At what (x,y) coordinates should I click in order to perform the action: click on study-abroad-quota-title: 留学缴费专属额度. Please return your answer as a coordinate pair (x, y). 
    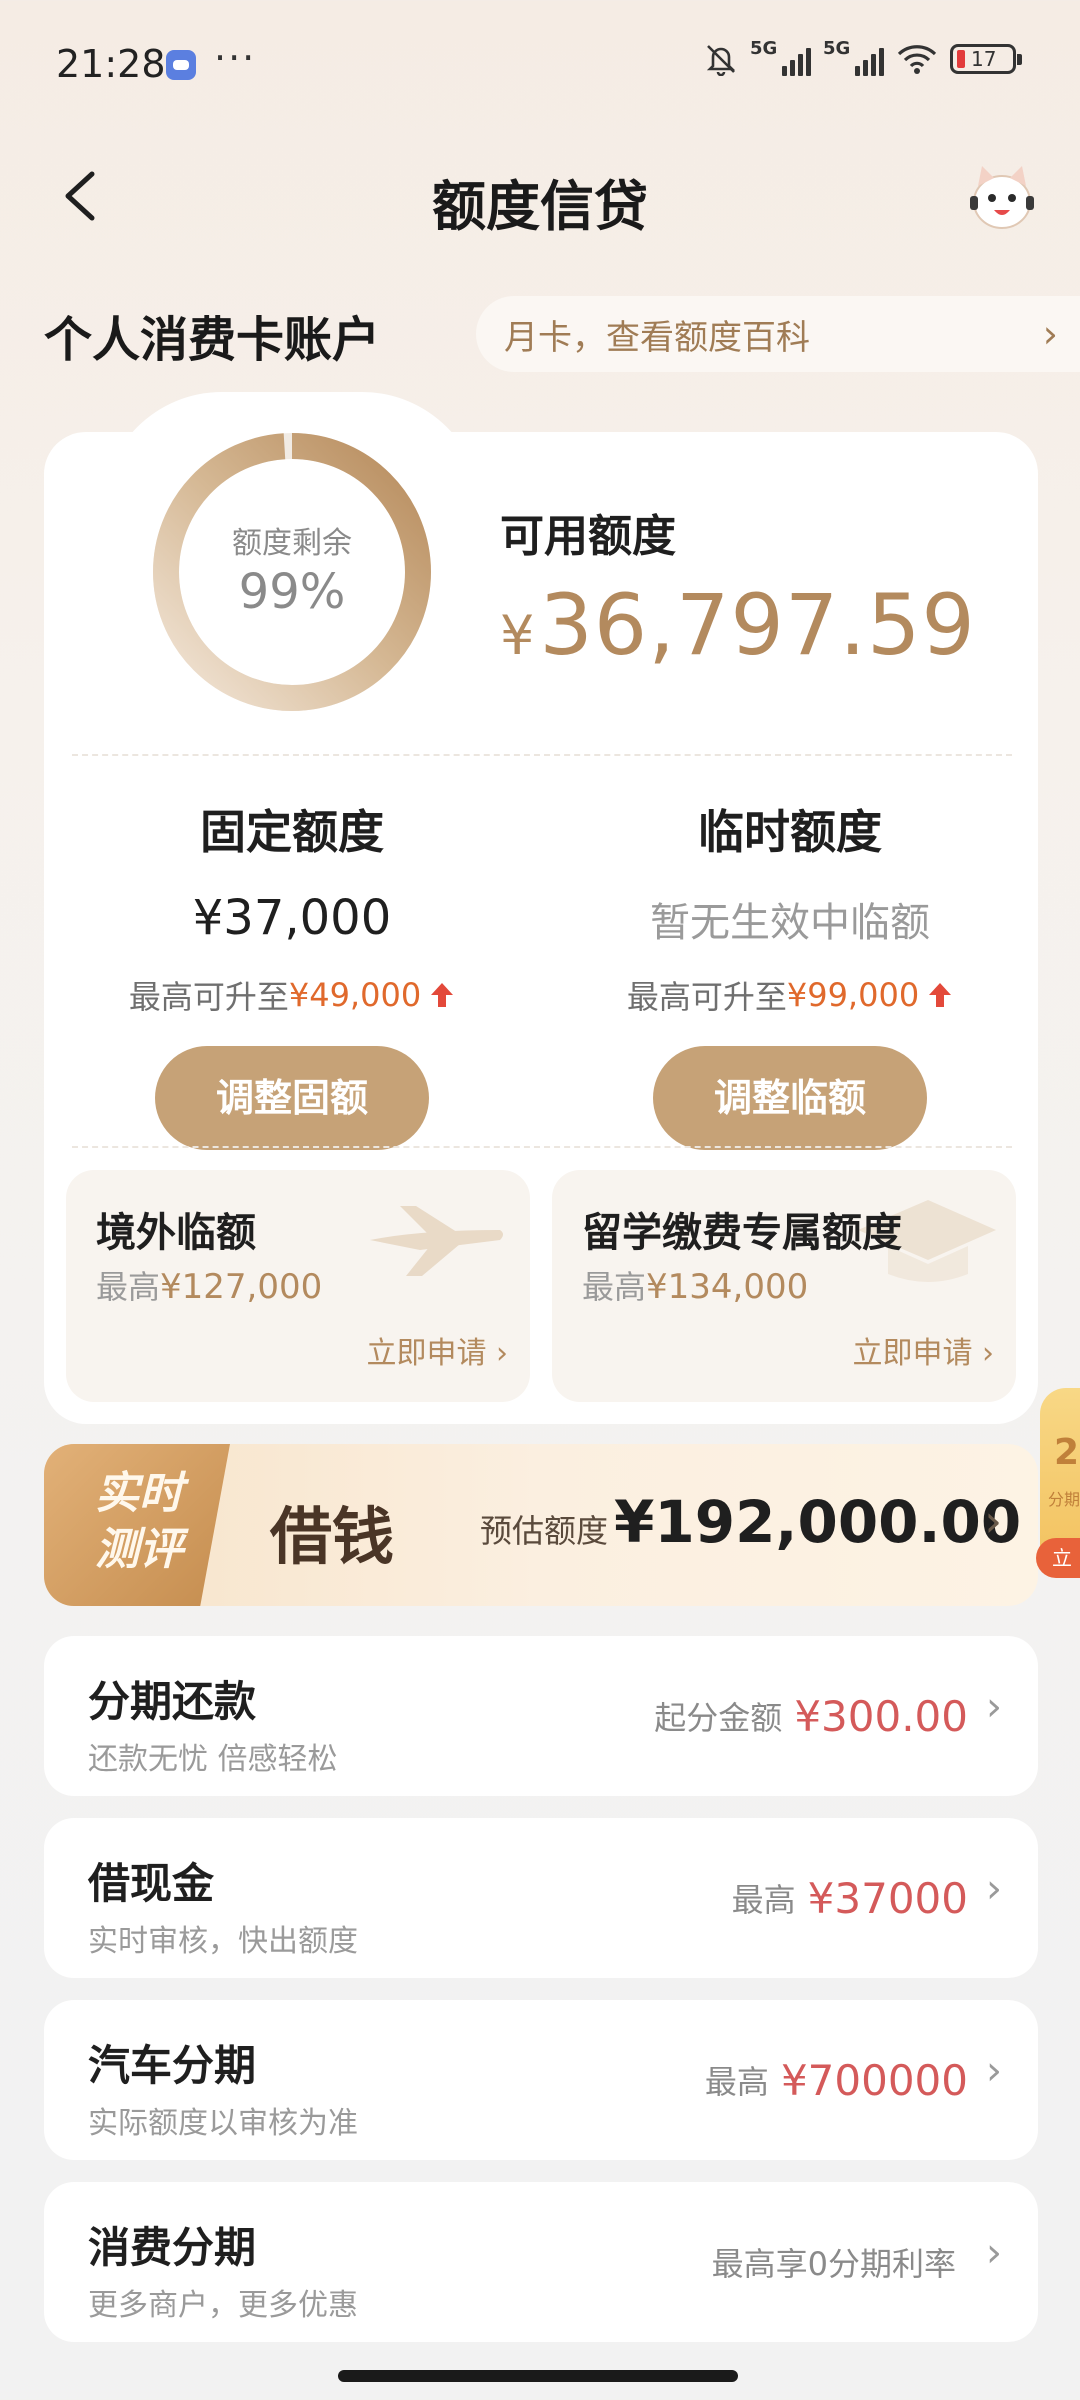
    Looking at the image, I should click on (742, 1233).